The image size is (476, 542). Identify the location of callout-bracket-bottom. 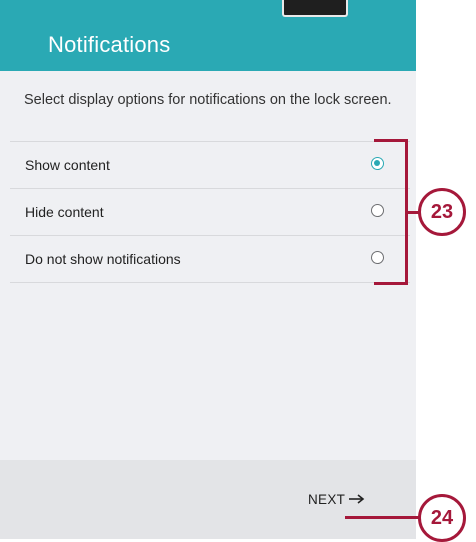
(391, 283).